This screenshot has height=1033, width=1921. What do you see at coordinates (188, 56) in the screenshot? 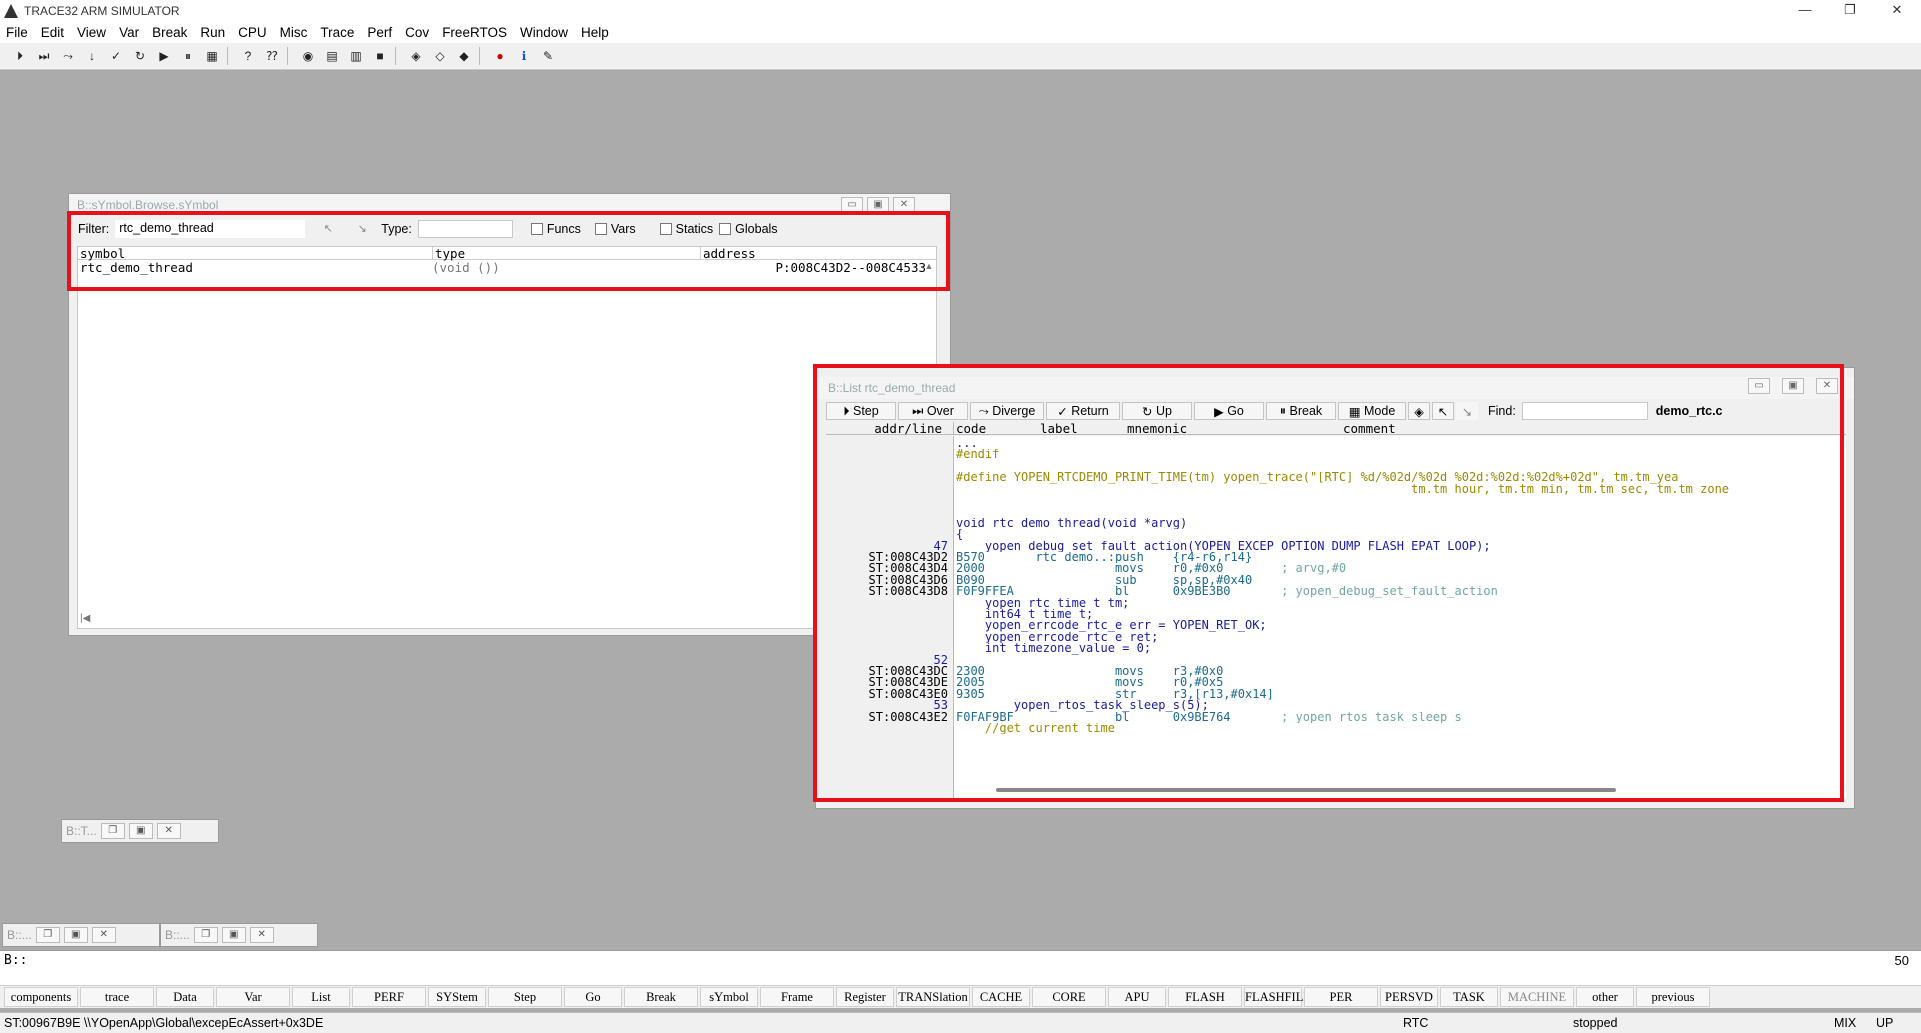
I see `break-icon: ⏸` at bounding box center [188, 56].